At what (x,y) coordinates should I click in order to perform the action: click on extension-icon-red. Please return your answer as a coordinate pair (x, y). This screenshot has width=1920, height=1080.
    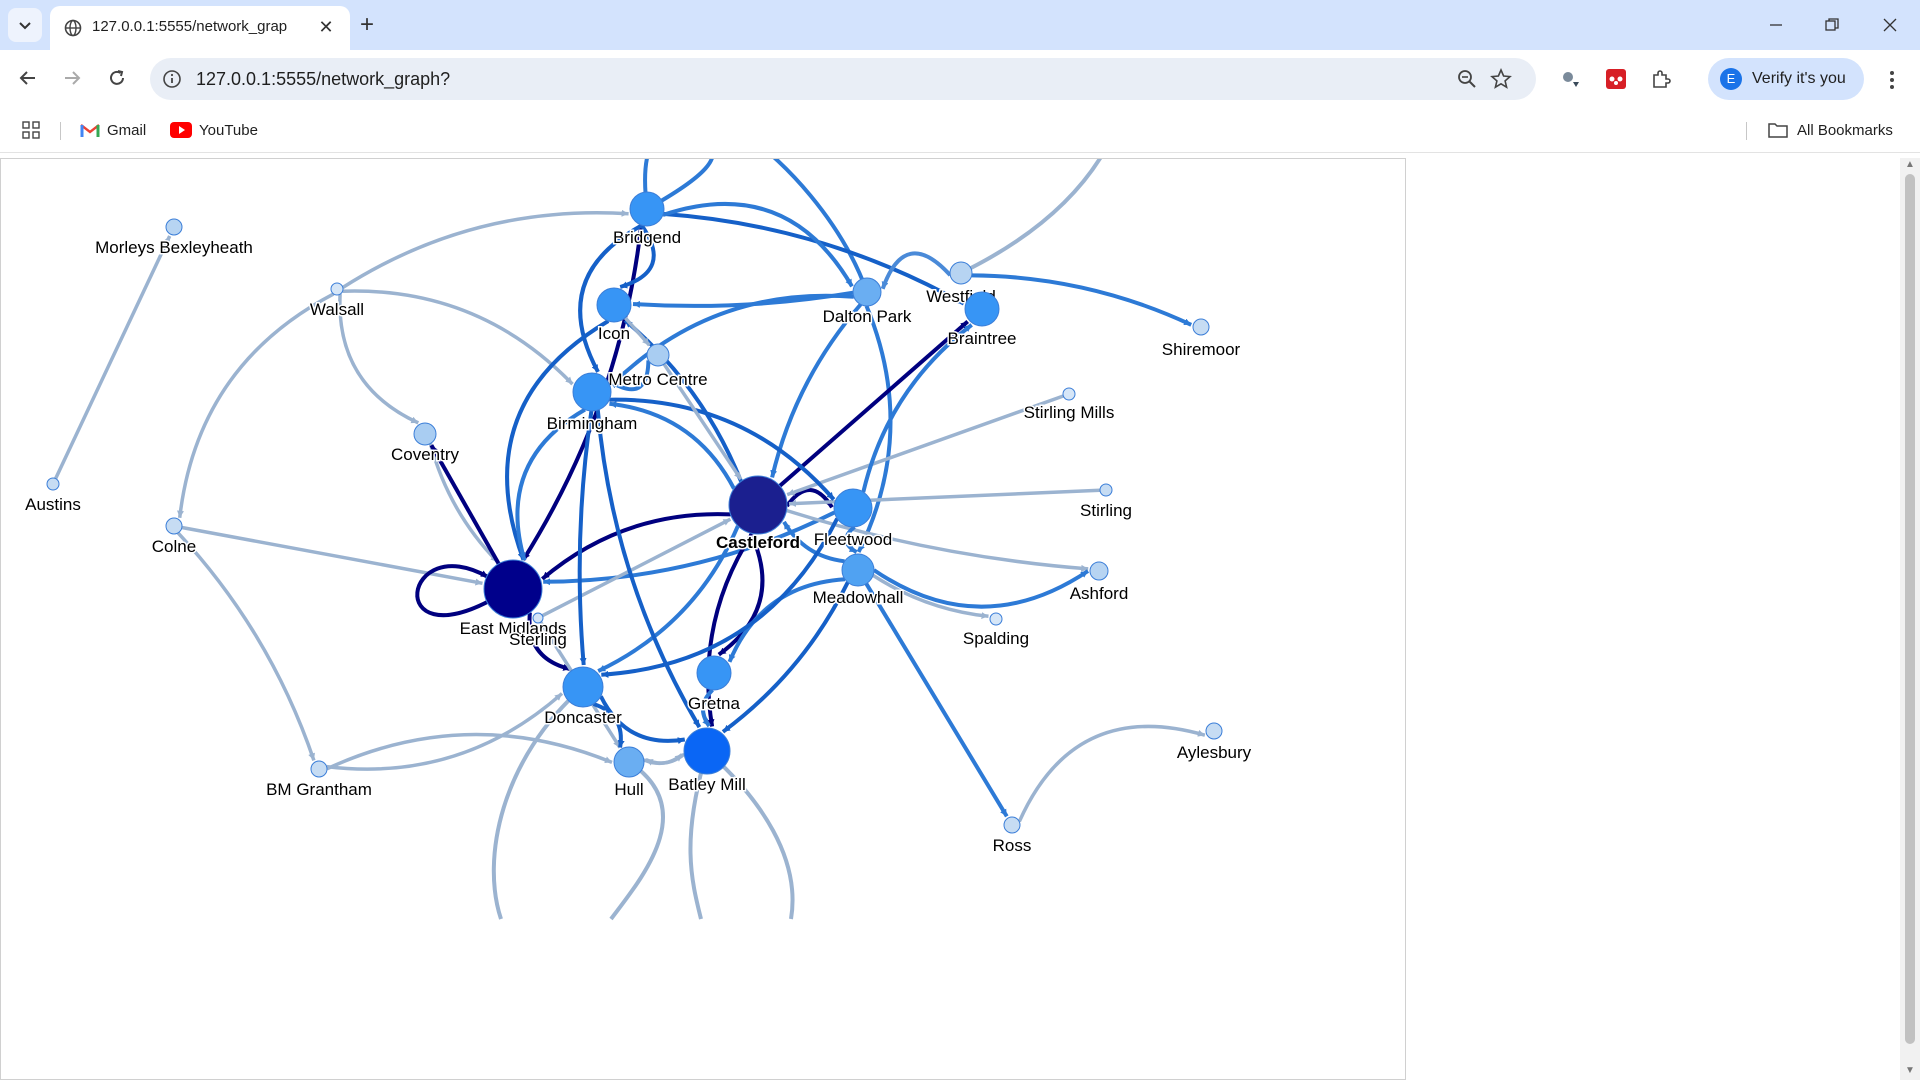
    Looking at the image, I should click on (1616, 79).